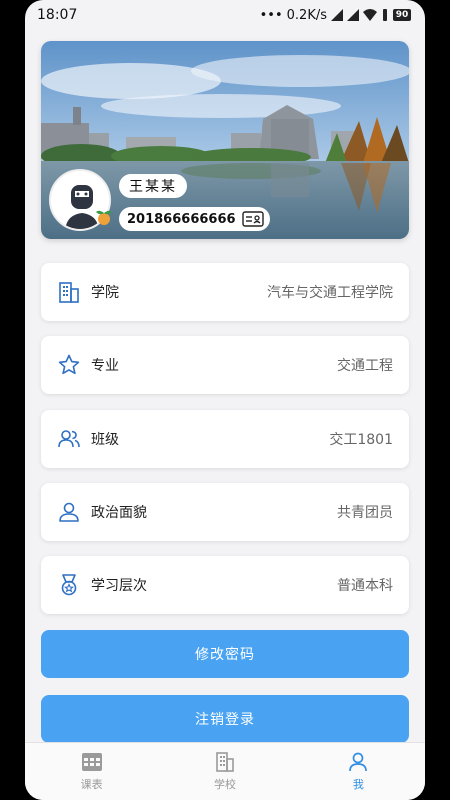  What do you see at coordinates (370, 15) in the screenshot?
I see `wifi-icon` at bounding box center [370, 15].